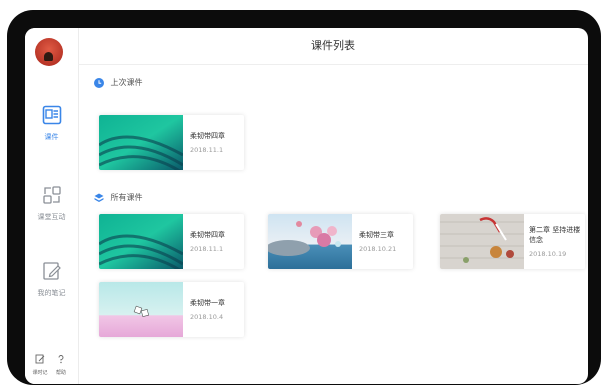 The height and width of the screenshot is (390, 609). Describe the element at coordinates (51, 271) in the screenshot. I see `note-edit-icon` at that location.